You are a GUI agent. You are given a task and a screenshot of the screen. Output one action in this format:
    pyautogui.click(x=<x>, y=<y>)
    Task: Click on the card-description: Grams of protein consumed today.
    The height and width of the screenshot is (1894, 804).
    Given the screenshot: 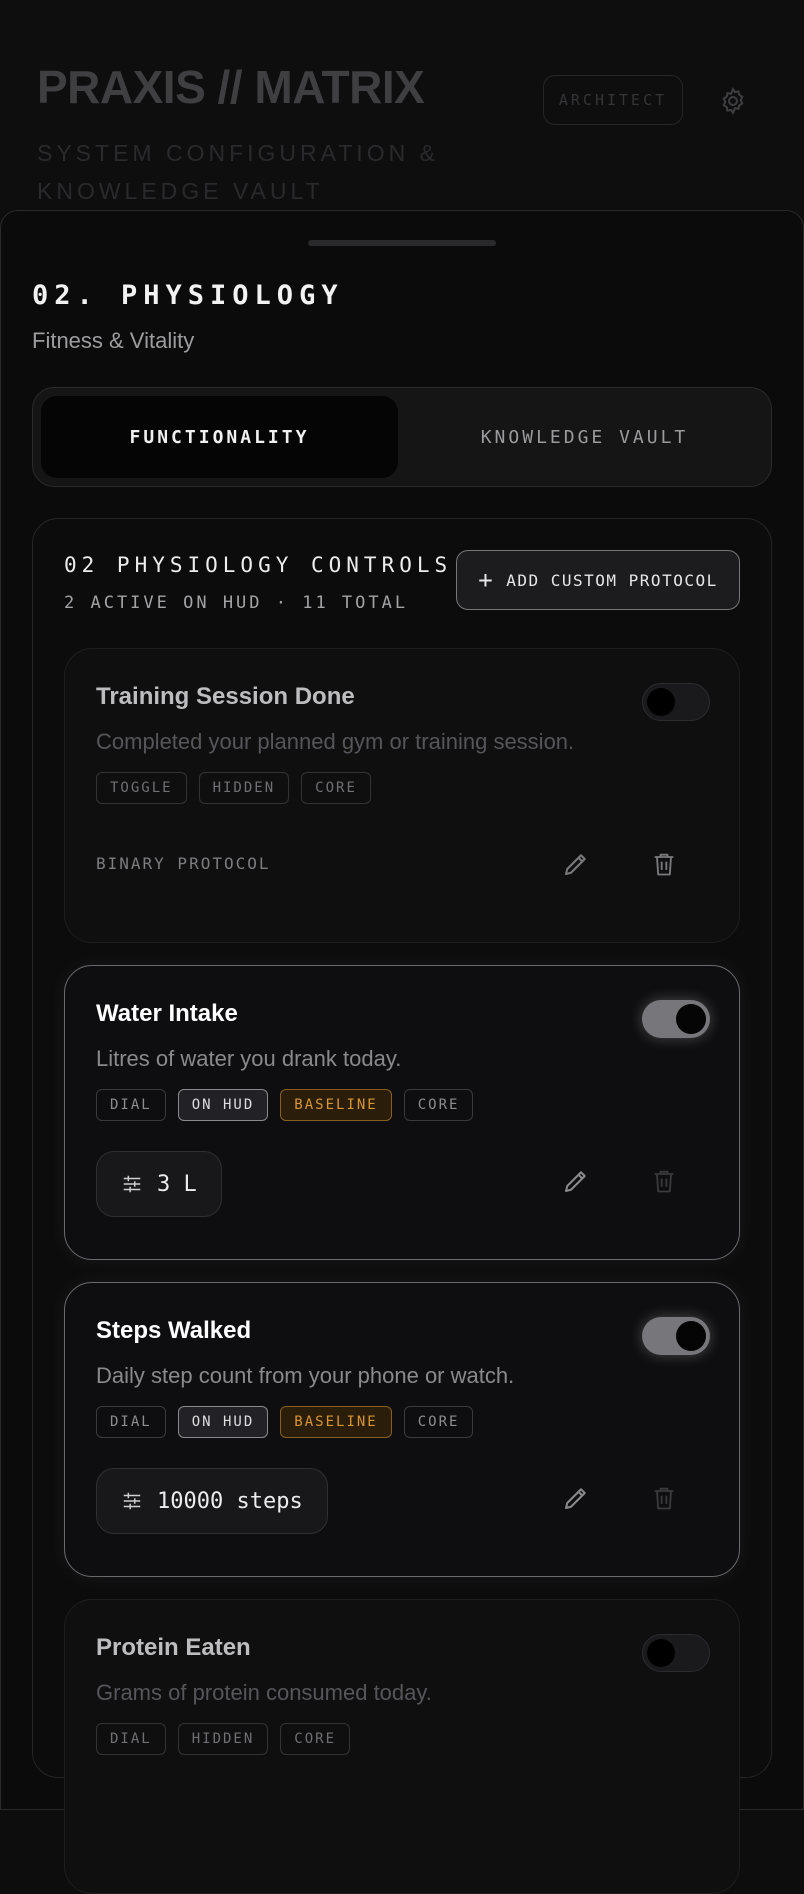 What is the action you would take?
    pyautogui.click(x=264, y=1692)
    